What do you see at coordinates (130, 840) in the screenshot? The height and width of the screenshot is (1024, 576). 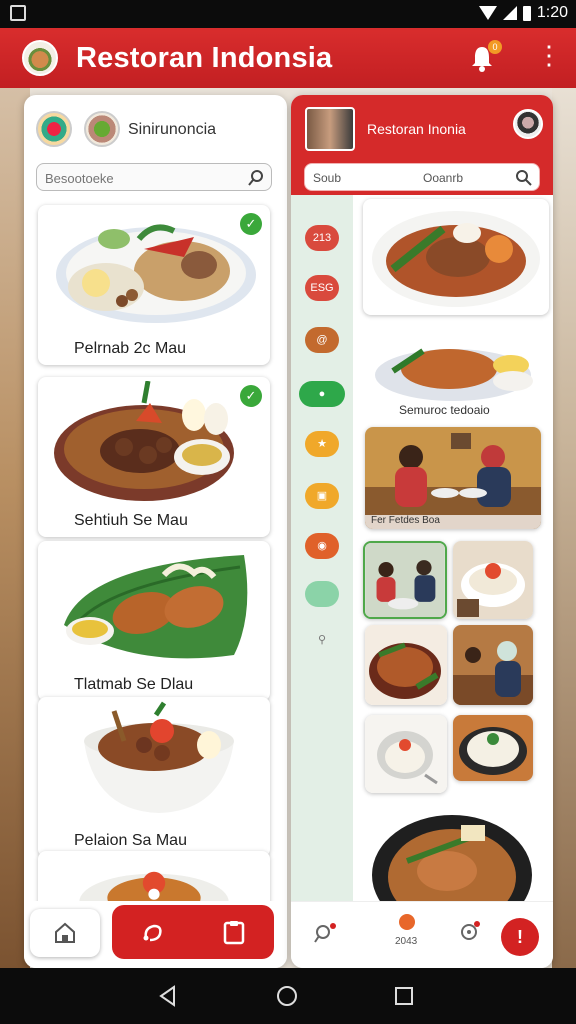 I see `item-label: Pelaion Sa Mau` at bounding box center [130, 840].